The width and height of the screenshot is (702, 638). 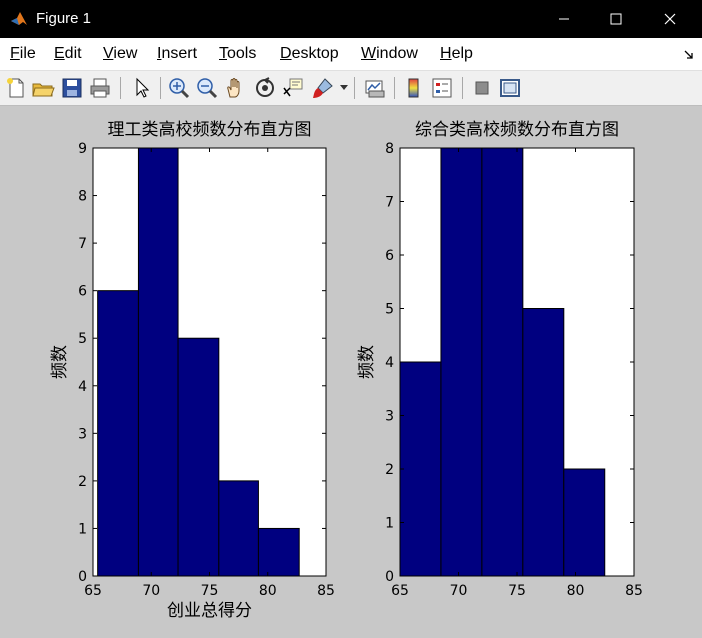 What do you see at coordinates (120, 54) in the screenshot?
I see `menu-view: View` at bounding box center [120, 54].